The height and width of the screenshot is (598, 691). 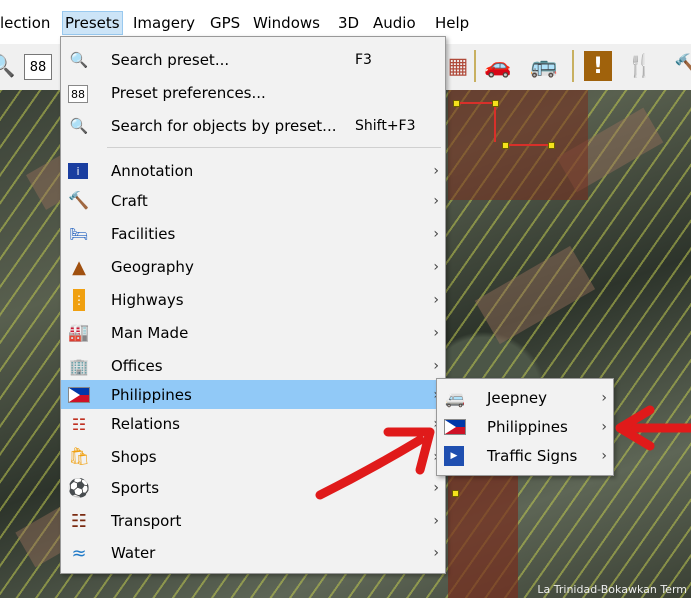 I want to click on menu-audio: Audio, so click(x=394, y=23).